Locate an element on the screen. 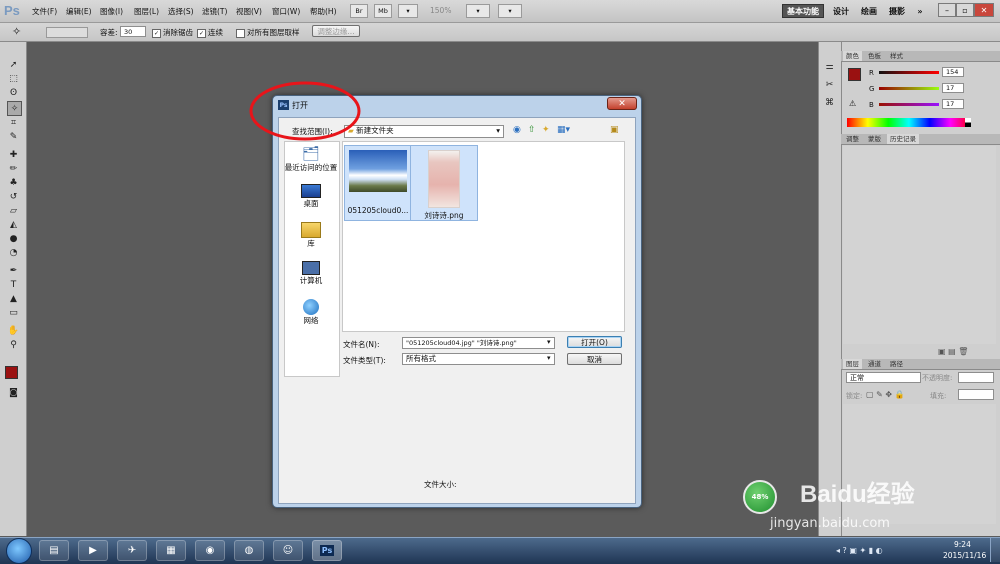 The image size is (1000, 564). tab-color: 颜色 is located at coordinates (852, 56).